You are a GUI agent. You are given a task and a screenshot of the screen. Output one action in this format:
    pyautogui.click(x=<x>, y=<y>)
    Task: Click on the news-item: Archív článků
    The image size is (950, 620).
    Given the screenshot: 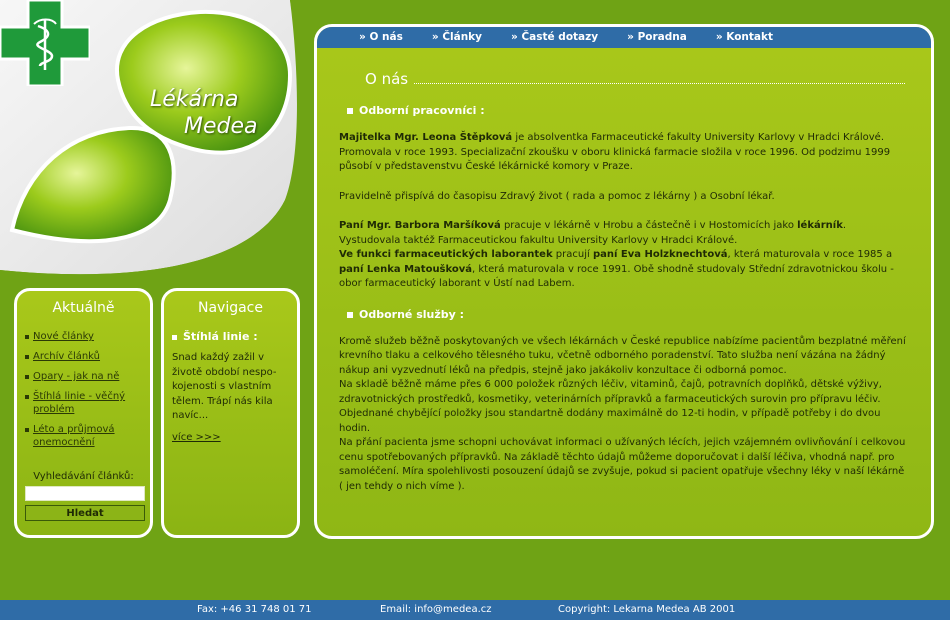 What is the action you would take?
    pyautogui.click(x=87, y=356)
    